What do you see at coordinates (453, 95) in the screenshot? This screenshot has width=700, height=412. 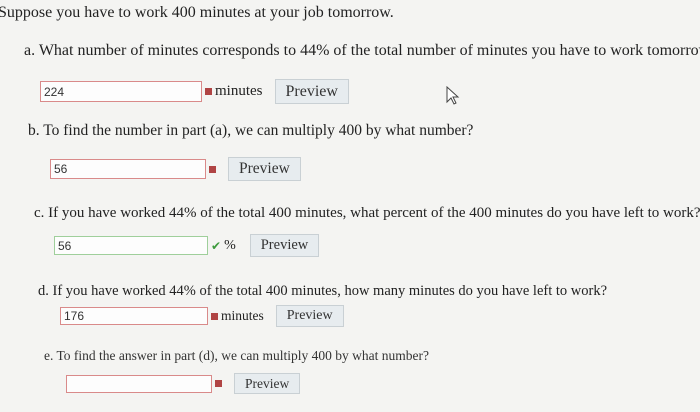 I see `mouse-cursor-icon` at bounding box center [453, 95].